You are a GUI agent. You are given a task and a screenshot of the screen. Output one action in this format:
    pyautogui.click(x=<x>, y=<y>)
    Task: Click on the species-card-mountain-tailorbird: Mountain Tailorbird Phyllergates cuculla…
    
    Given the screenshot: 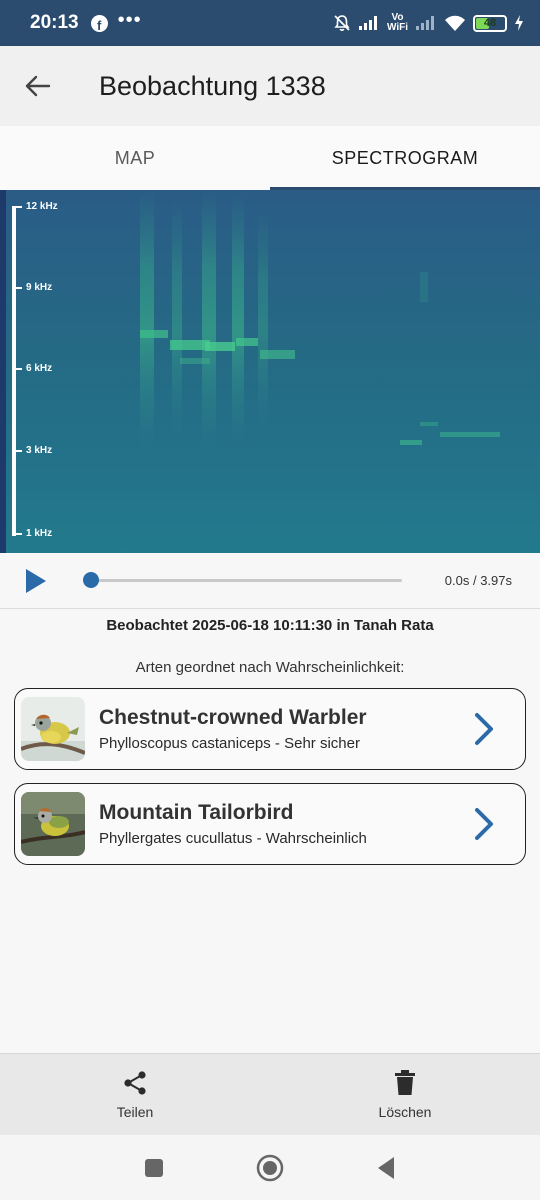 What is the action you would take?
    pyautogui.click(x=270, y=824)
    